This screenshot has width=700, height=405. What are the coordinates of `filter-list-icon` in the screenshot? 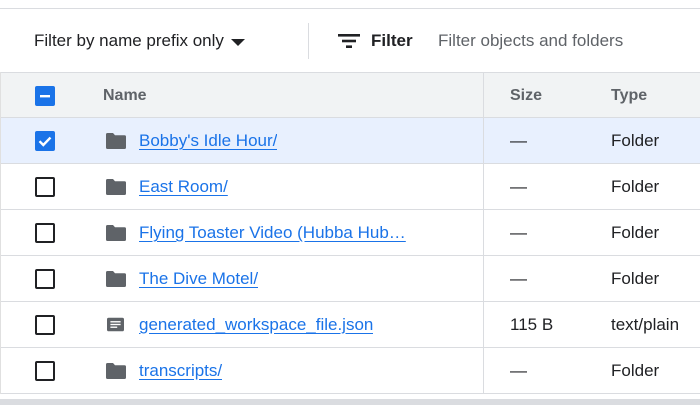 It's located at (349, 41).